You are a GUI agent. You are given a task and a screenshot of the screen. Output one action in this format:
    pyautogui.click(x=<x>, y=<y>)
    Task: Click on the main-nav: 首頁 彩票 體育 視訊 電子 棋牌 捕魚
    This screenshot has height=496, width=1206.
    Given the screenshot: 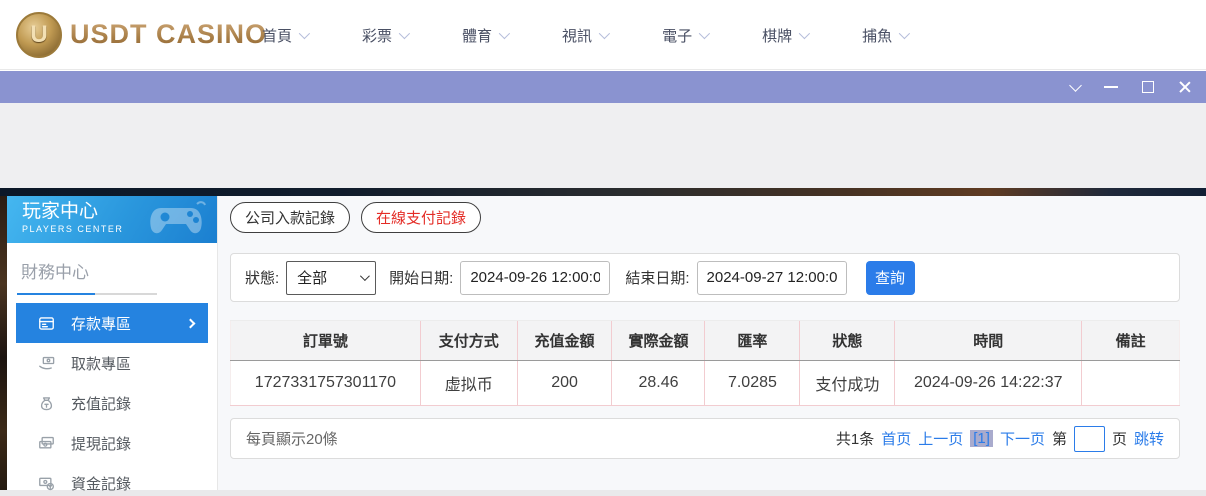 What is the action you would take?
    pyautogui.click(x=586, y=35)
    